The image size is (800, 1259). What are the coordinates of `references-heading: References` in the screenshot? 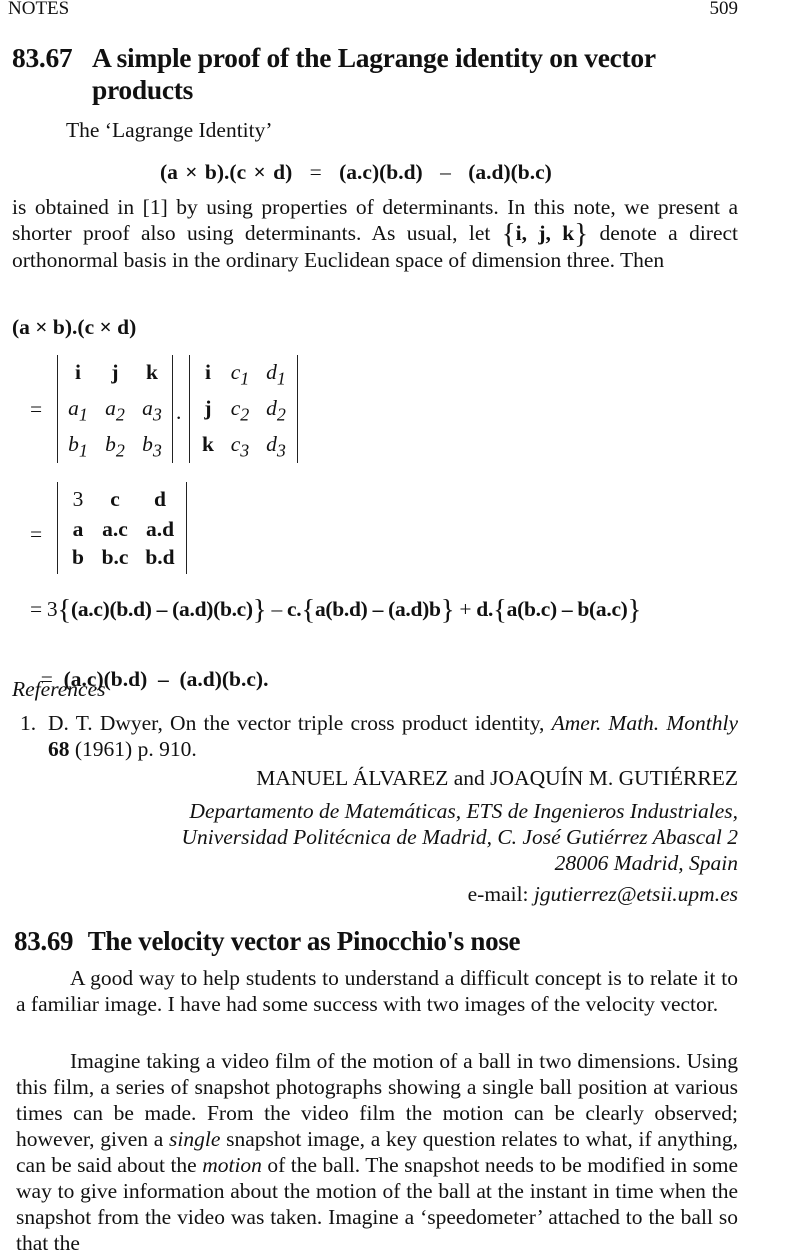 It's located at (59, 689).